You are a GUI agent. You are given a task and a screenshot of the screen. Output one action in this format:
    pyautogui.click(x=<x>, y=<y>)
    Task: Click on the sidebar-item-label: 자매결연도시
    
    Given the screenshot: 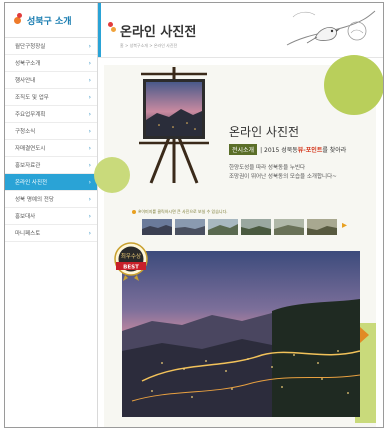 What is the action you would take?
    pyautogui.click(x=30, y=149)
    